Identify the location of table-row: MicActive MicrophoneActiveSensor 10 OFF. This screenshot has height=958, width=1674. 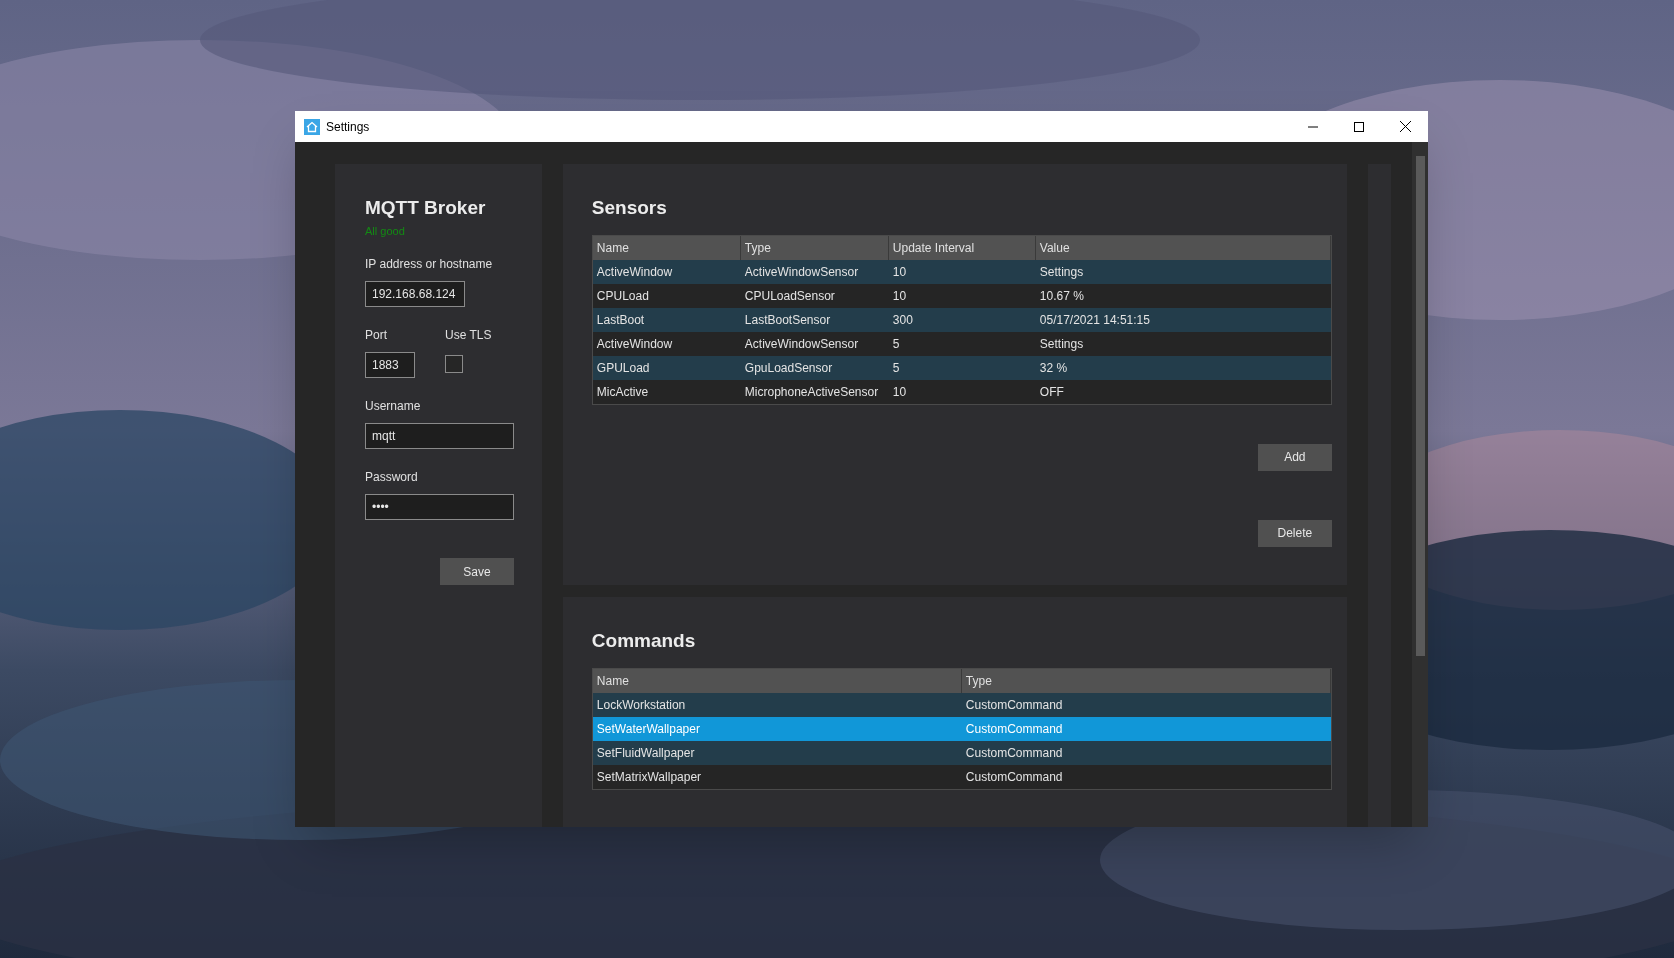
(961, 391).